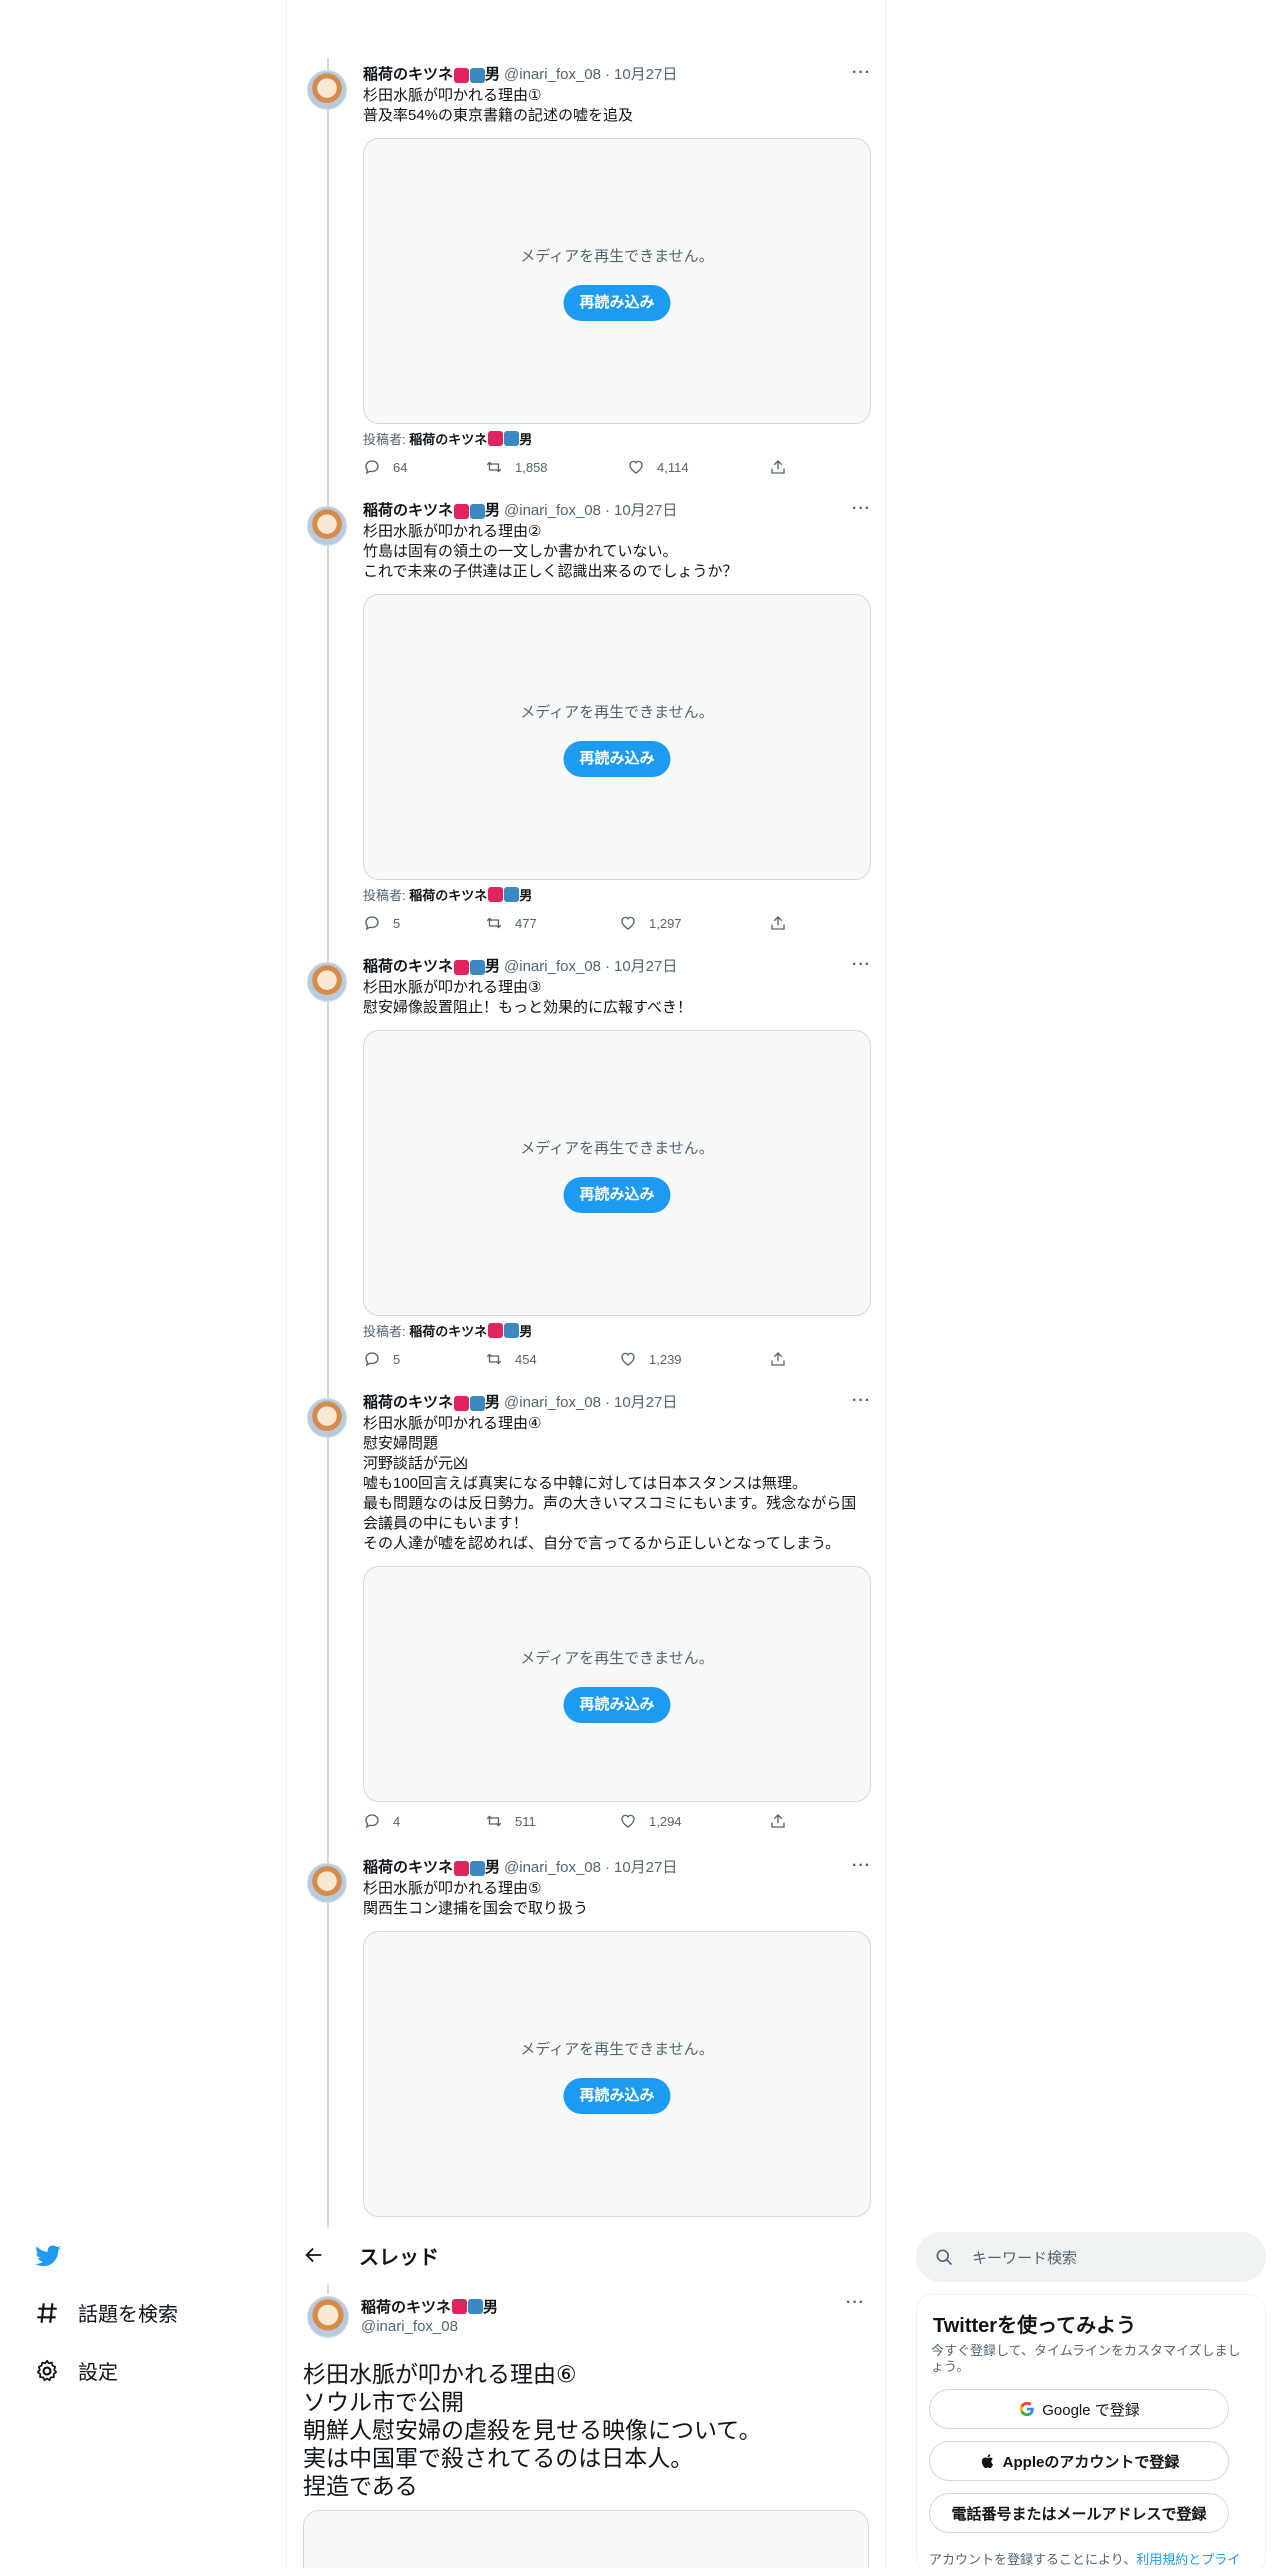 This screenshot has height=2568, width=1284. What do you see at coordinates (47, 2370) in the screenshot?
I see `gear-icon` at bounding box center [47, 2370].